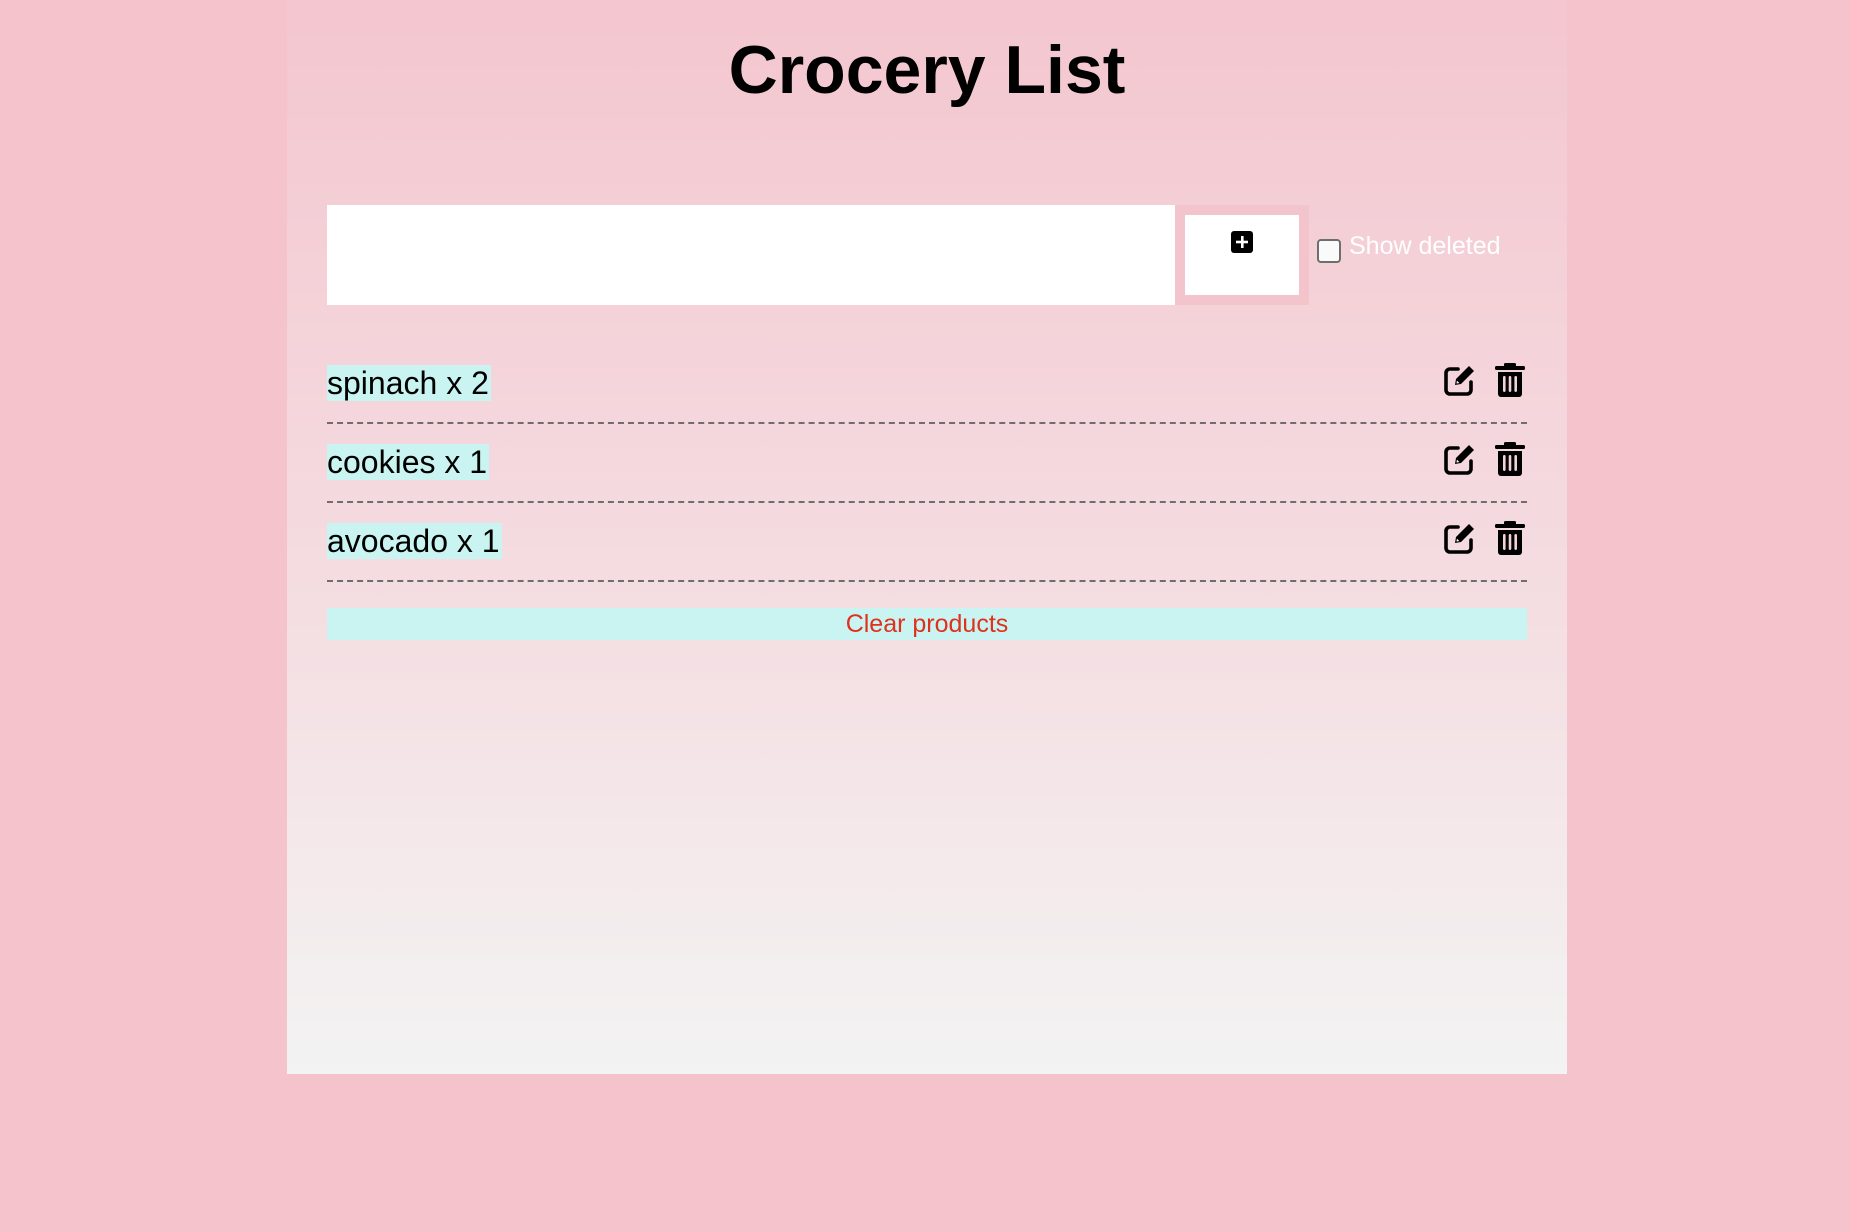  Describe the element at coordinates (1242, 255) in the screenshot. I see `add-button` at that location.